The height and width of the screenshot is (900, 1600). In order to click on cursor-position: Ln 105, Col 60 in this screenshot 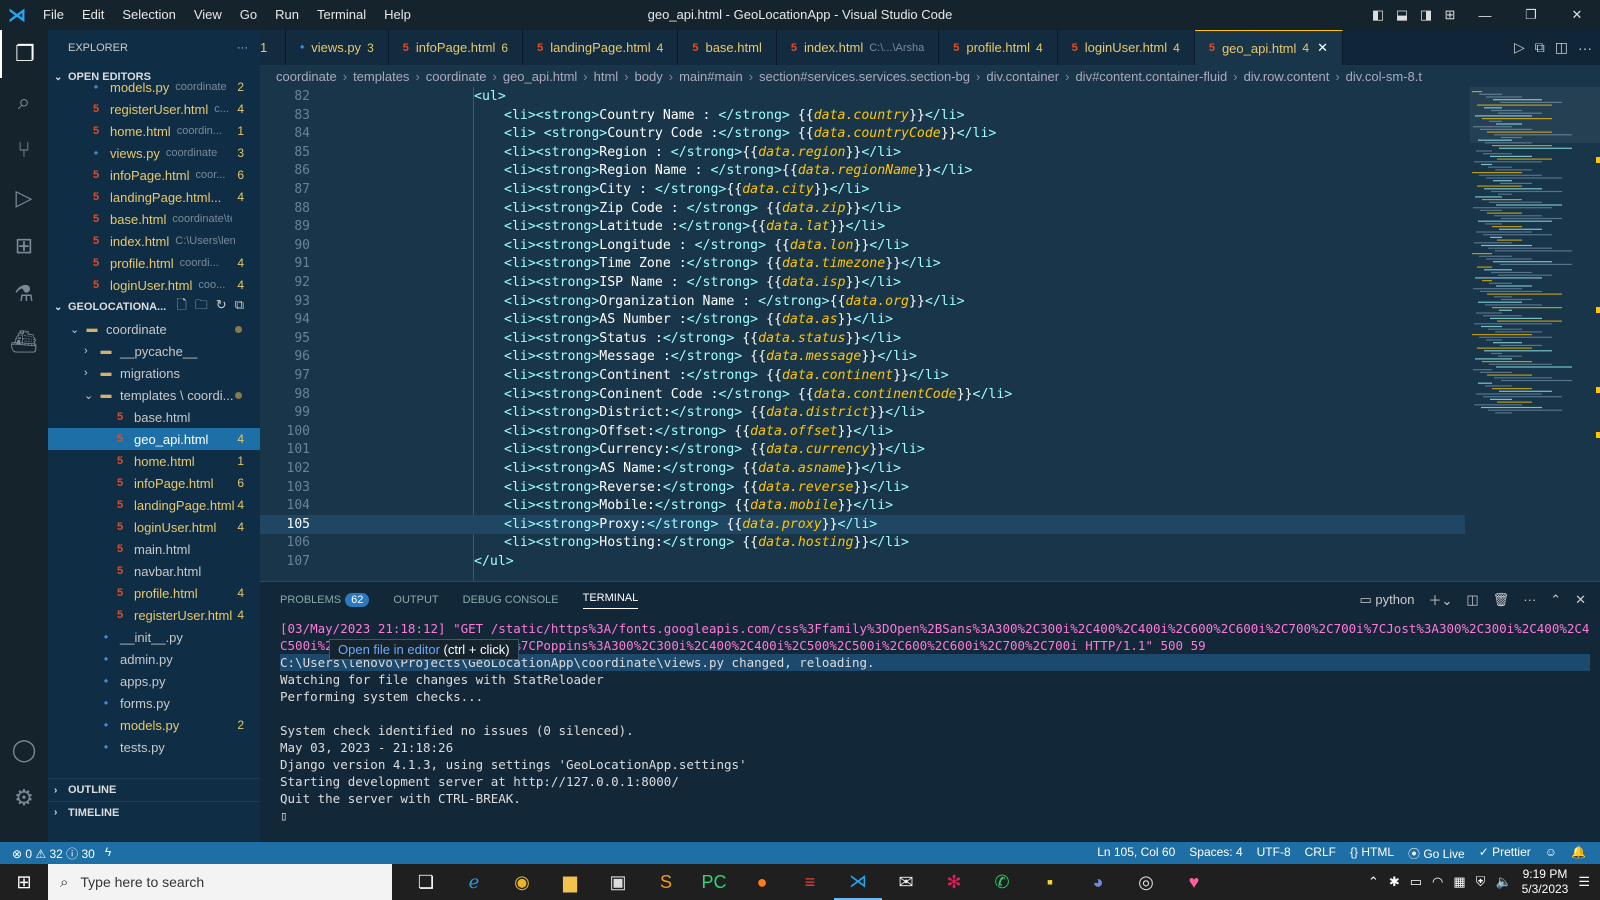, I will do `click(1136, 853)`.